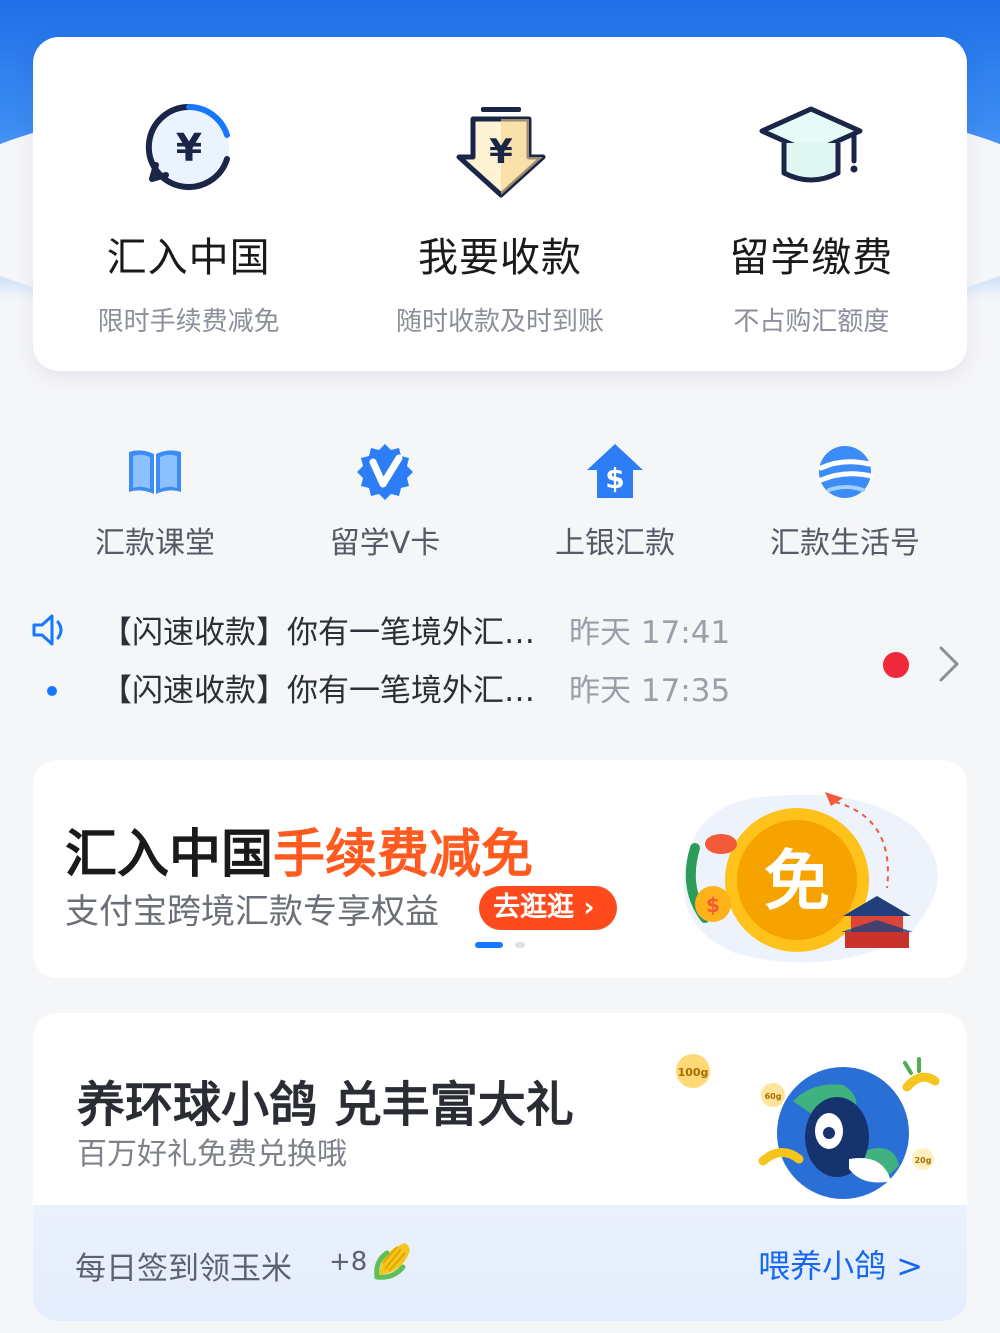 The height and width of the screenshot is (1333, 1000). What do you see at coordinates (693, 1072) in the screenshot?
I see `svg-text: 100g` at bounding box center [693, 1072].